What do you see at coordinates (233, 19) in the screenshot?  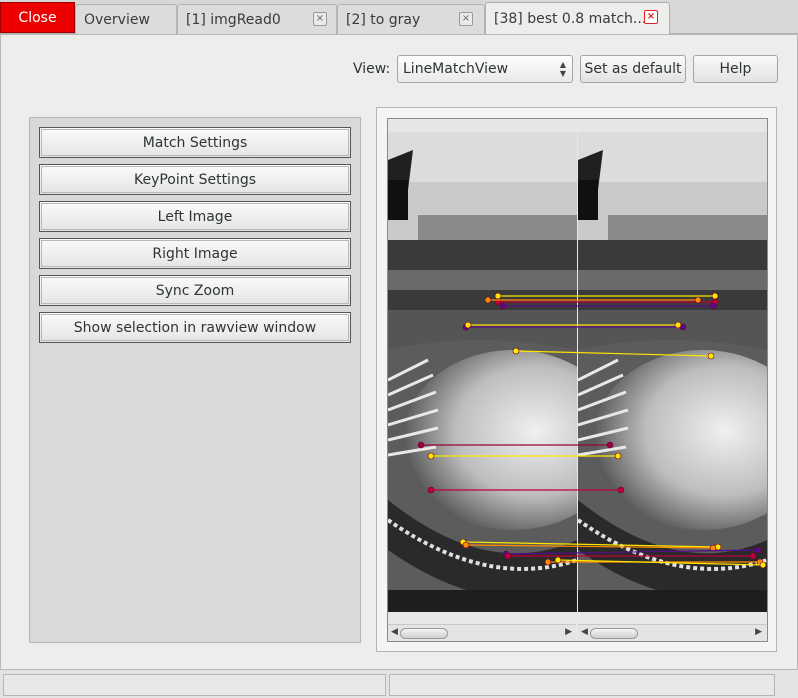 I see `tab-label: [1] imgRead0` at bounding box center [233, 19].